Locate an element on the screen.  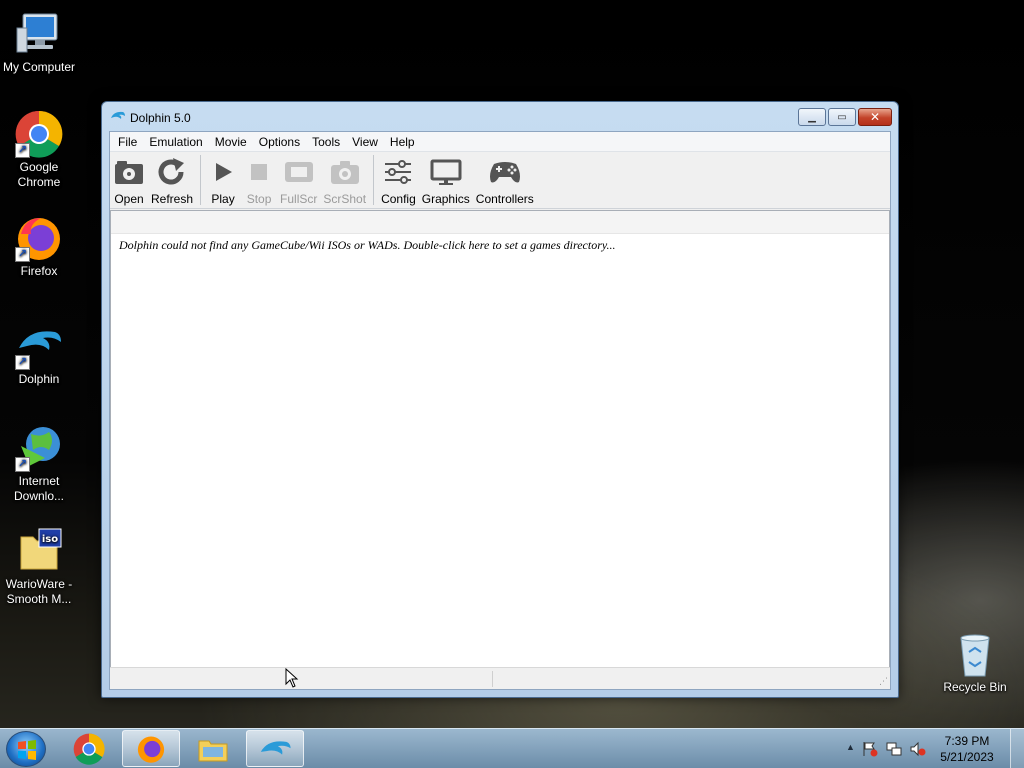
refresh-label: Refresh is located at coordinates (172, 199).